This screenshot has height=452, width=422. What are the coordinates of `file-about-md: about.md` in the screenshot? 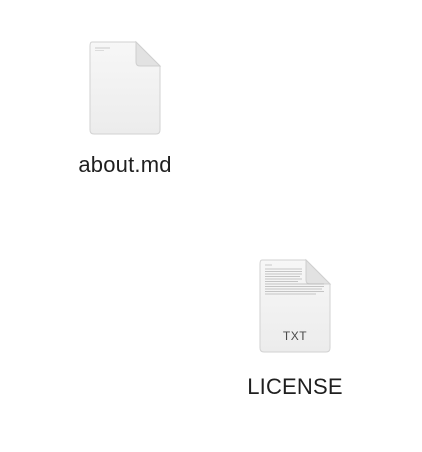 It's located at (125, 109).